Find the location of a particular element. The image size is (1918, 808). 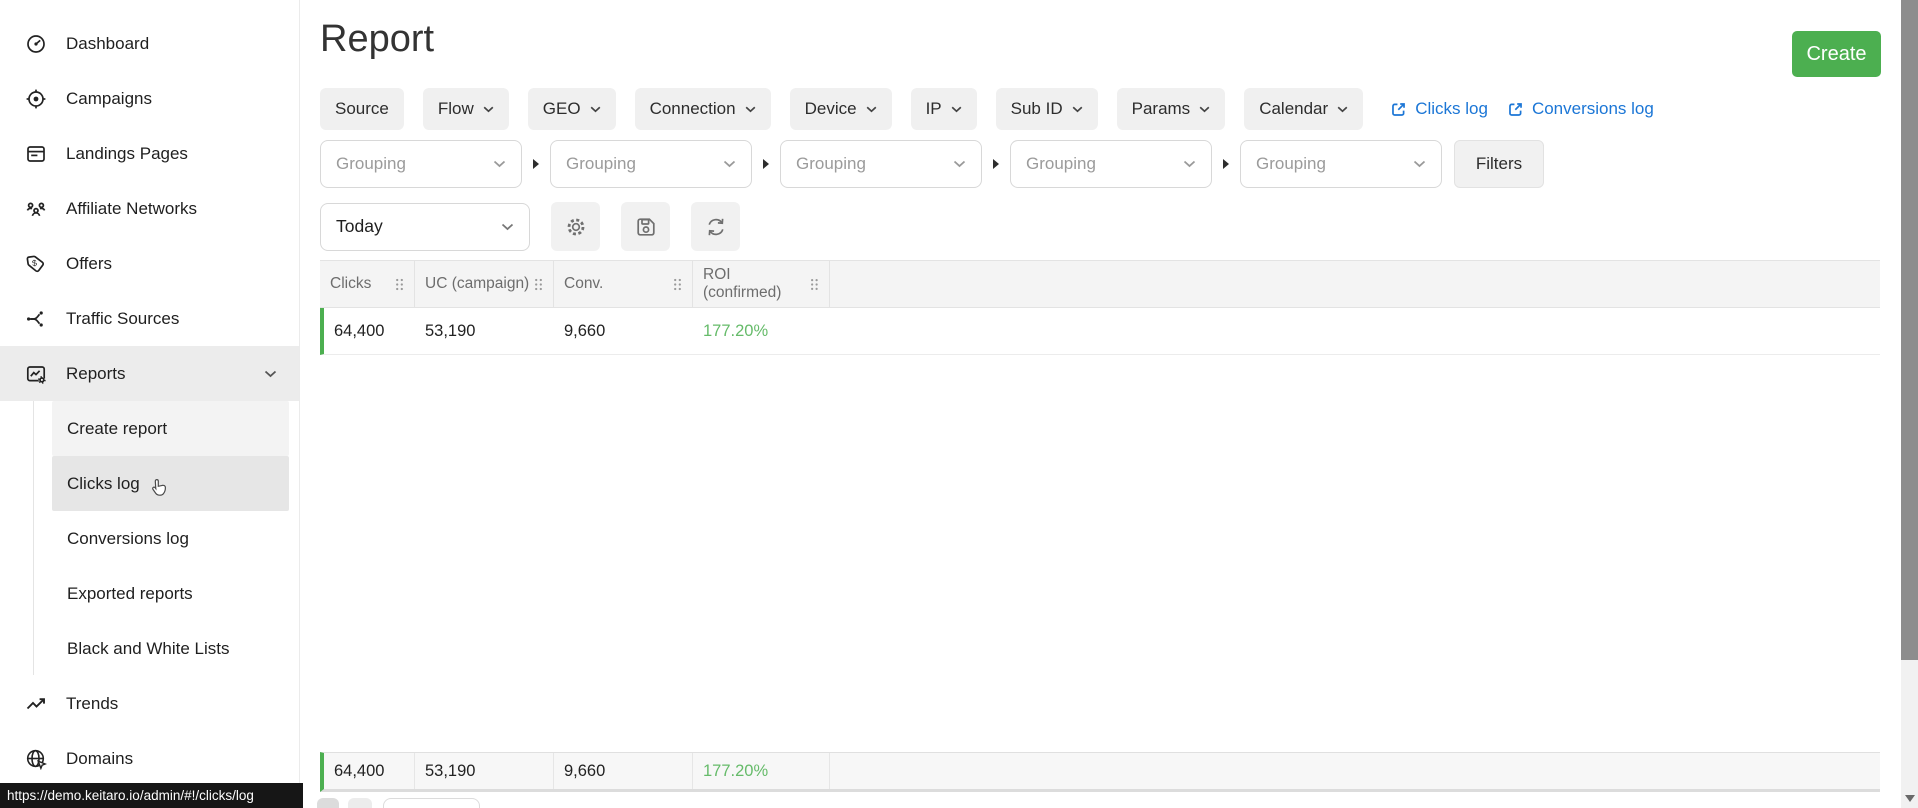

sidebar-item-offers: $ Offers is located at coordinates (149, 263).